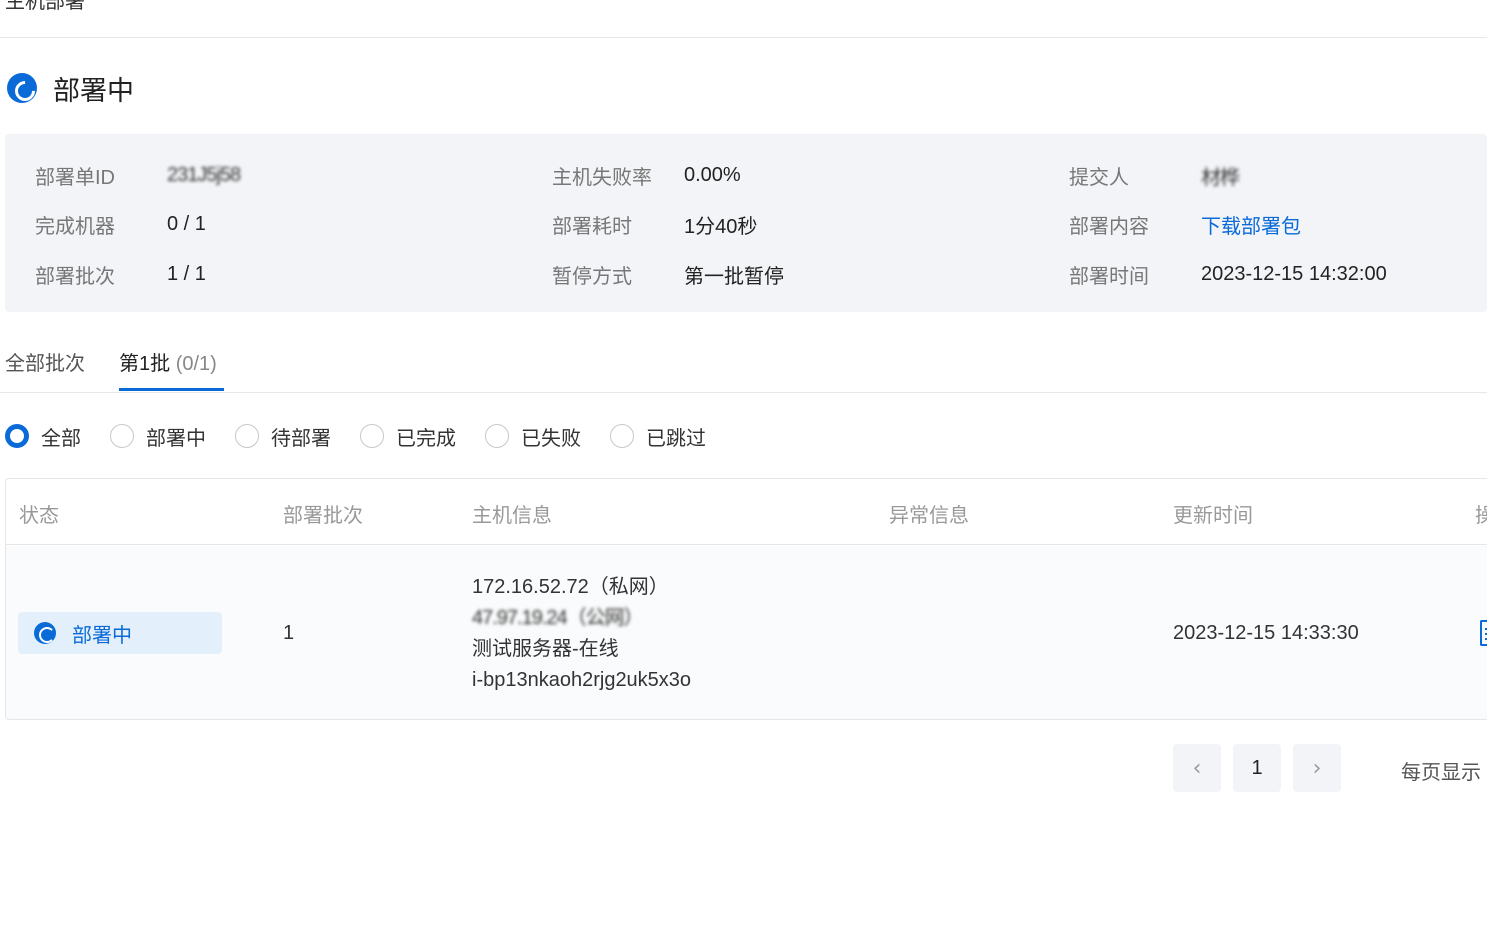  What do you see at coordinates (1213, 516) in the screenshot?
I see `col-updated: 更新时间` at bounding box center [1213, 516].